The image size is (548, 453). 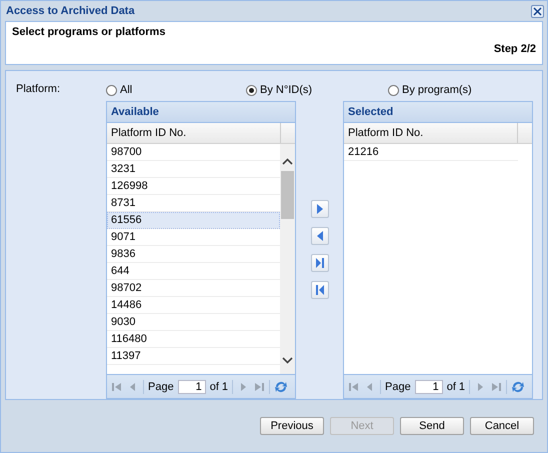 I want to click on window-title: Access to Archived Data, so click(x=70, y=11).